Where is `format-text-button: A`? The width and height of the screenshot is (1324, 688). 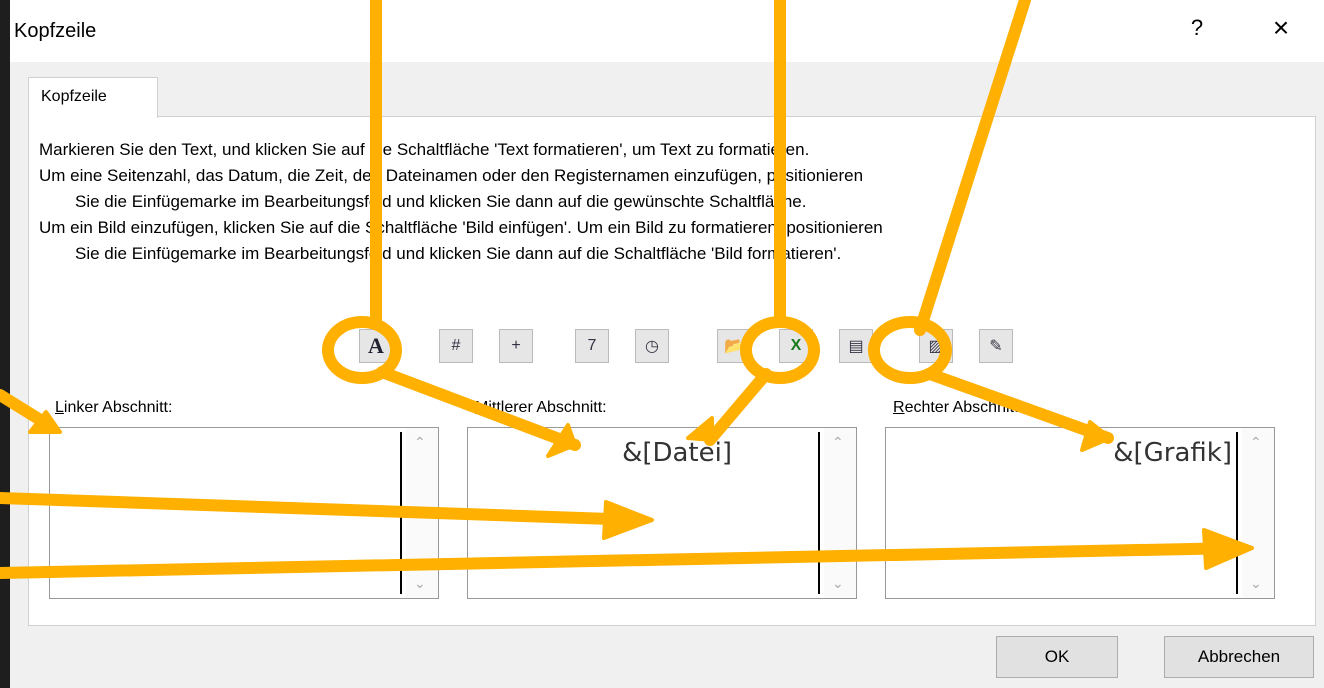 format-text-button: A is located at coordinates (376, 346).